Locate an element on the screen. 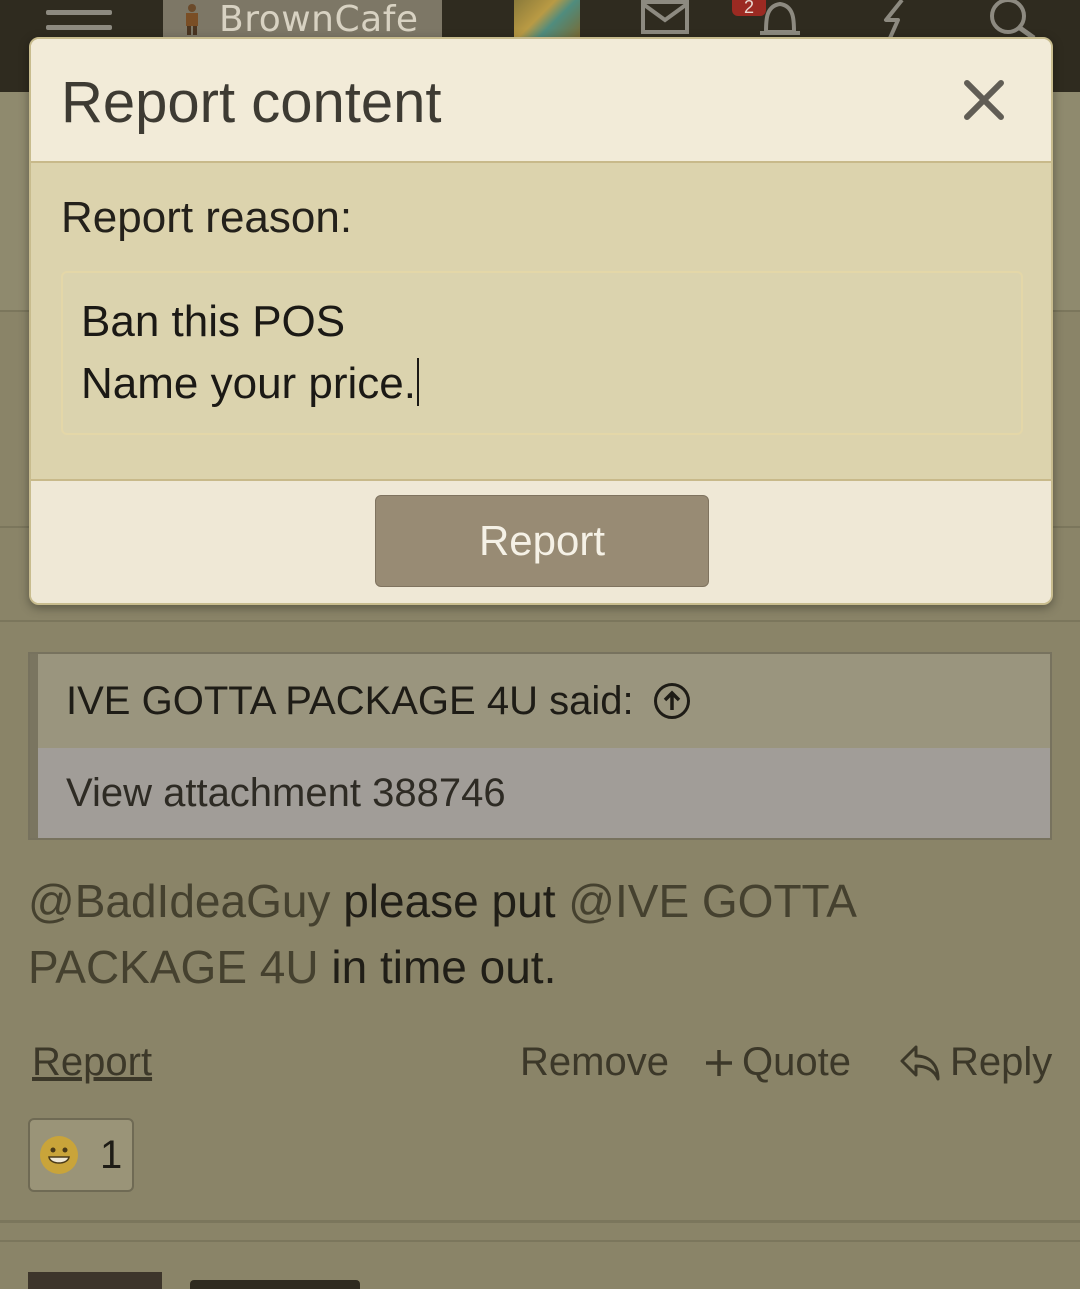 This screenshot has height=1289, width=1080. reason-line: Ban this POS is located at coordinates (213, 321).